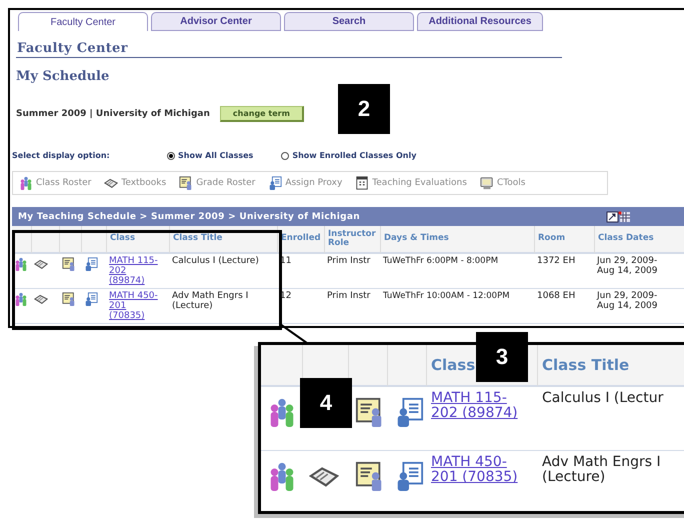 The height and width of the screenshot is (521, 684). What do you see at coordinates (353, 240) in the screenshot?
I see `column-header: Instructor Role` at bounding box center [353, 240].